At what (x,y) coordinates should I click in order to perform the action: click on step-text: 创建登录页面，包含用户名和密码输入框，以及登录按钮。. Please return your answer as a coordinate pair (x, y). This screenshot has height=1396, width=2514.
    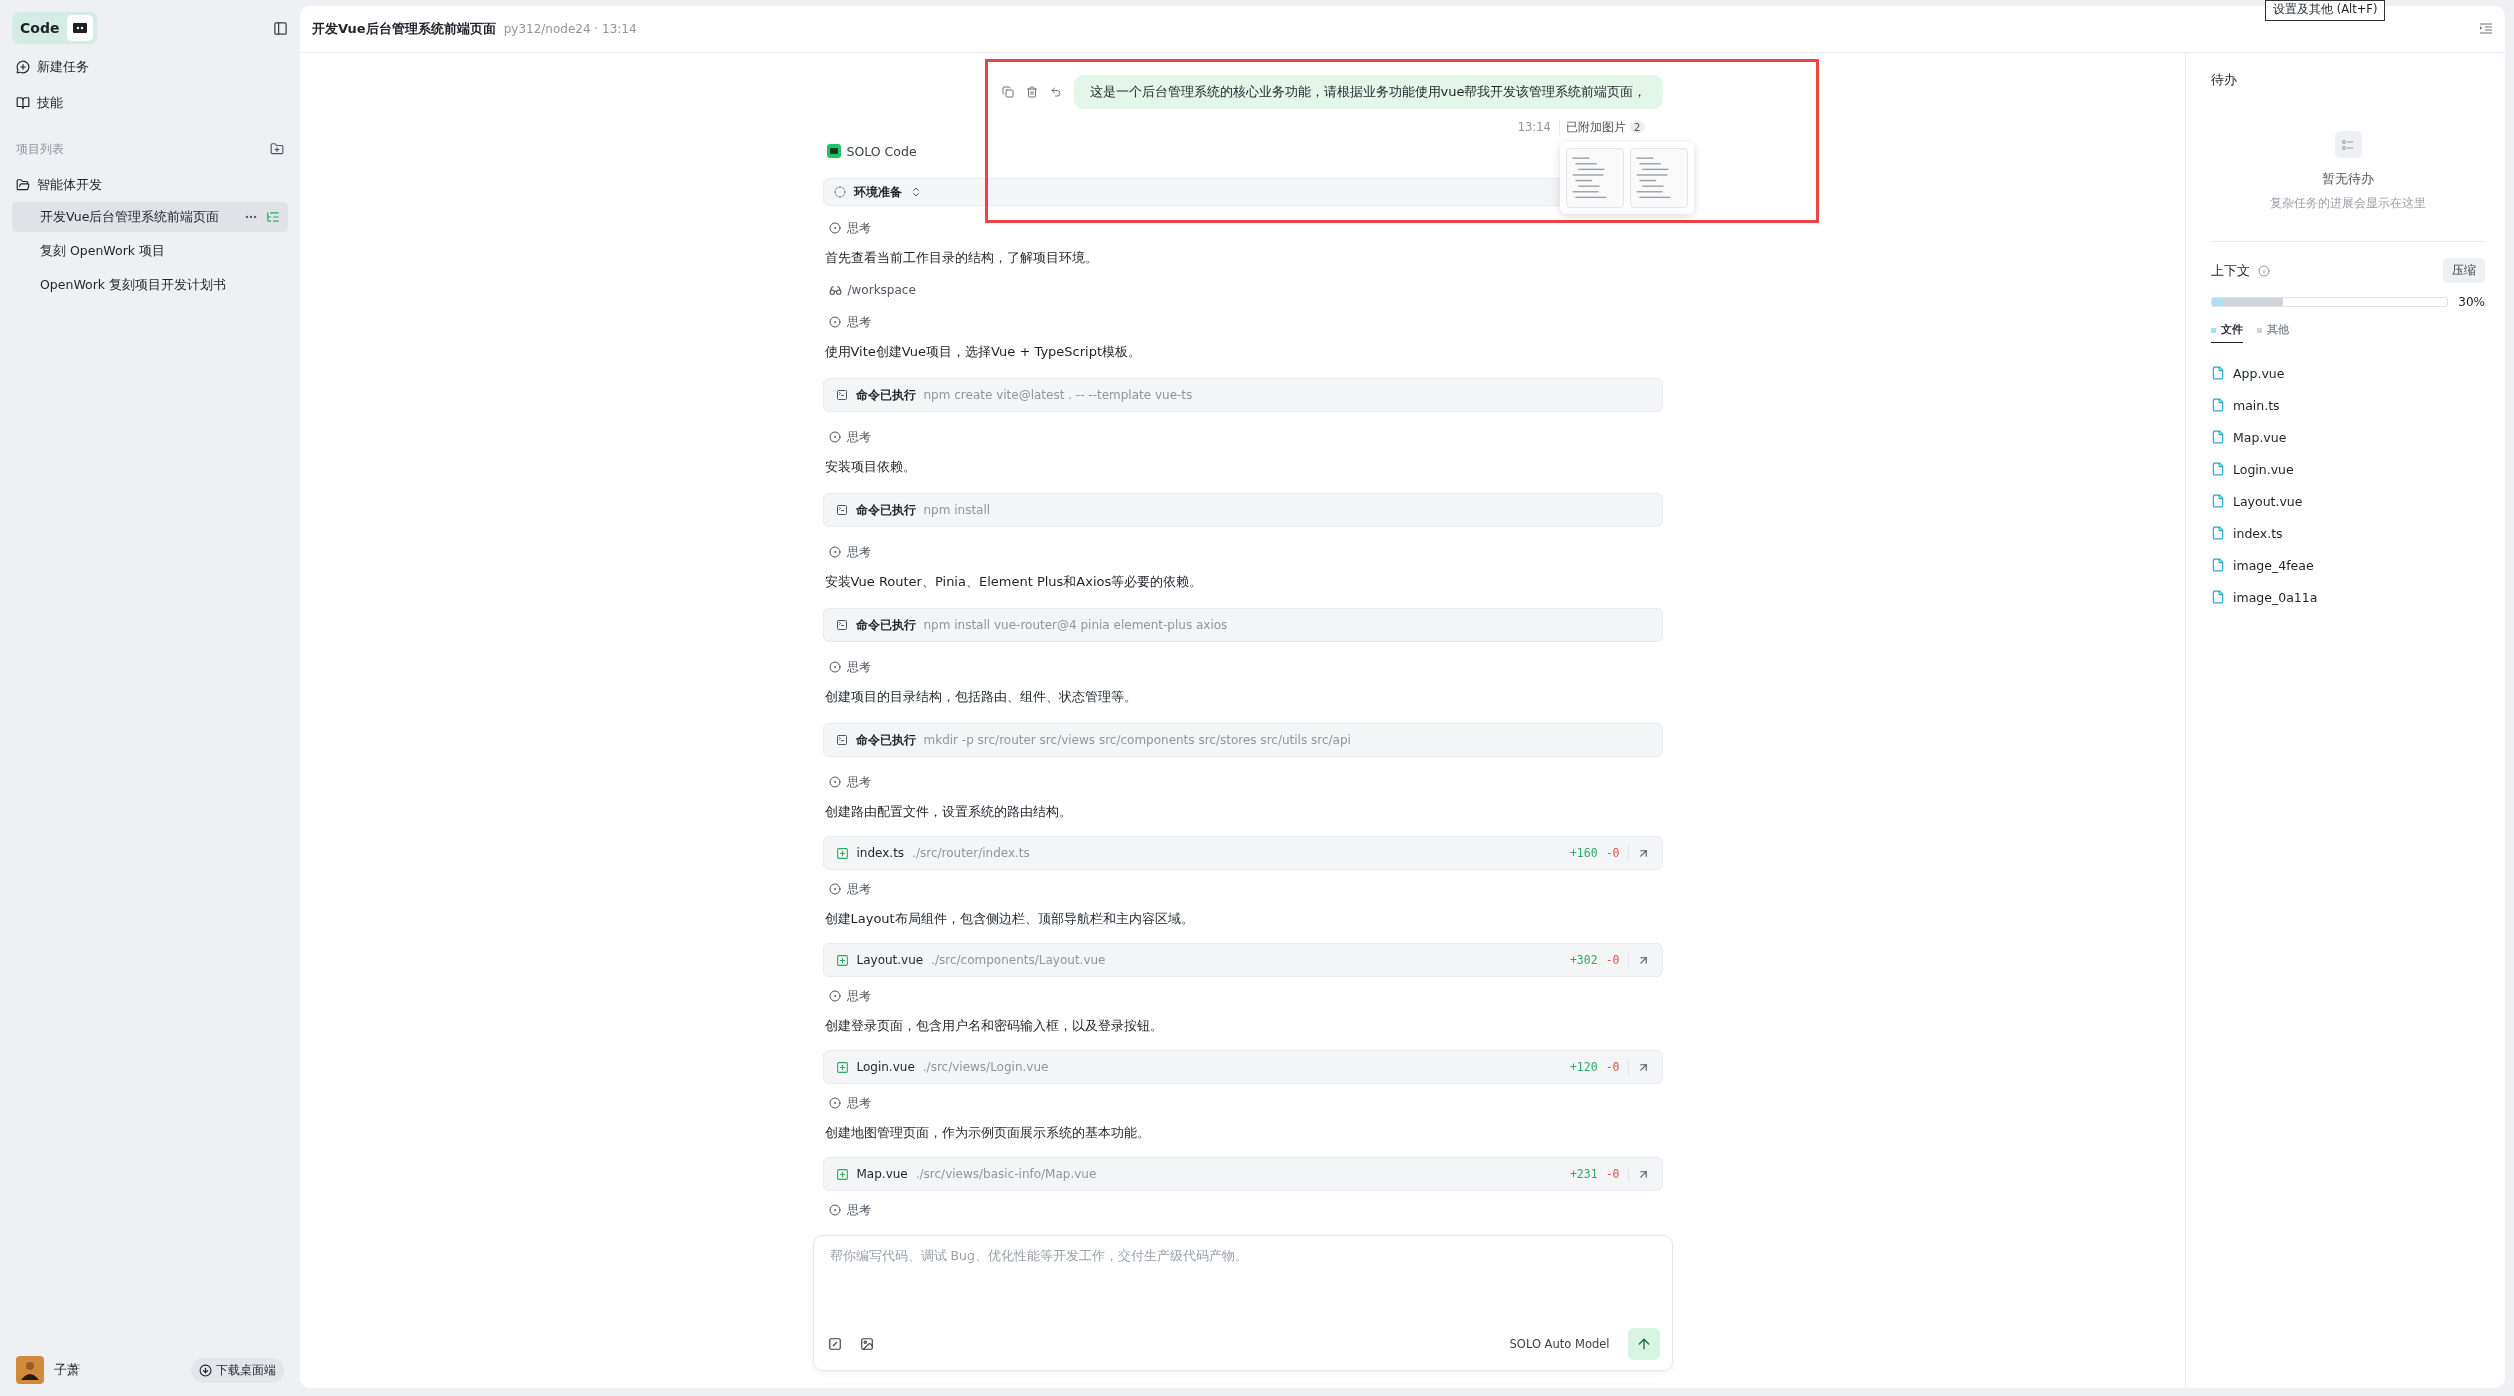
    Looking at the image, I should click on (993, 1026).